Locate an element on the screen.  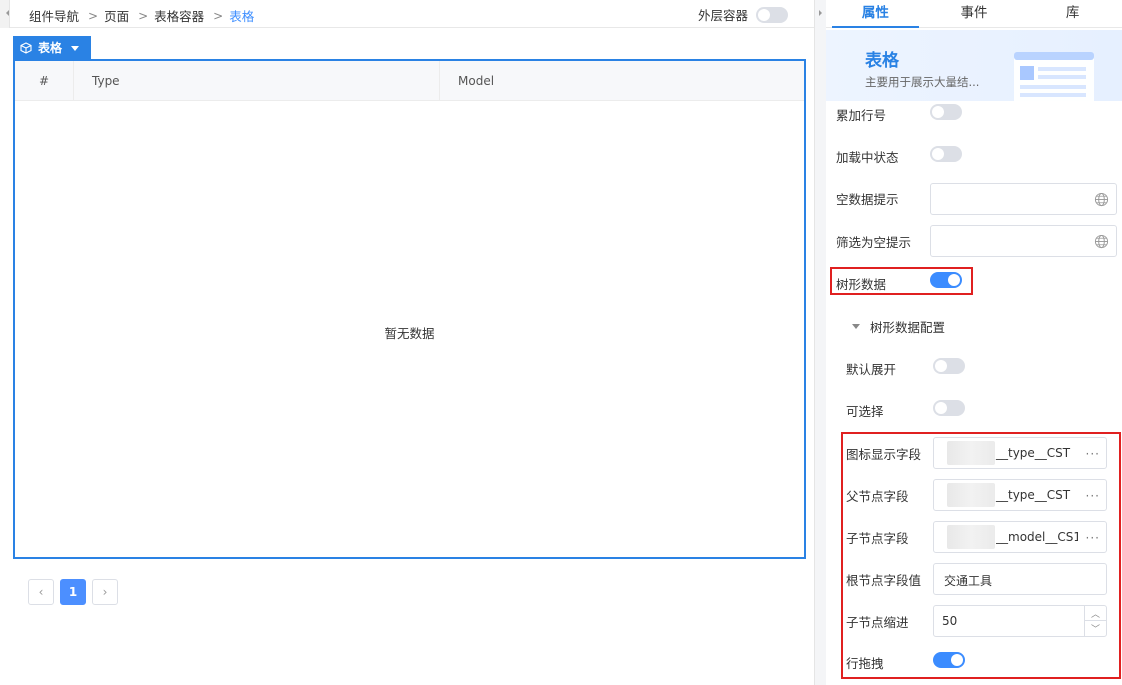
icon-field-label: 图标显示字段 is located at coordinates (884, 454).